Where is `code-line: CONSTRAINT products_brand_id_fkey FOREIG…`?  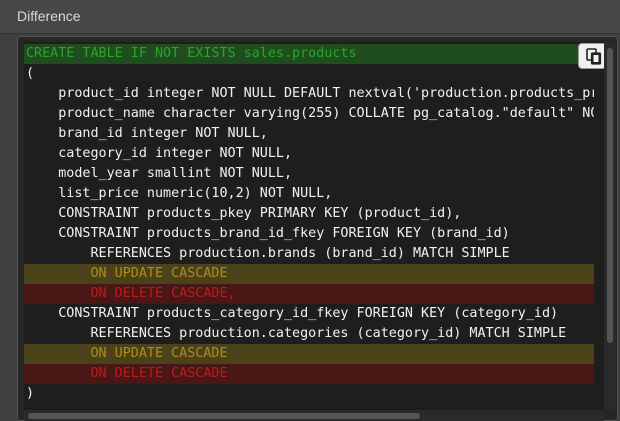
code-line: CONSTRAINT products_brand_id_fkey FOREIG… is located at coordinates (268, 233).